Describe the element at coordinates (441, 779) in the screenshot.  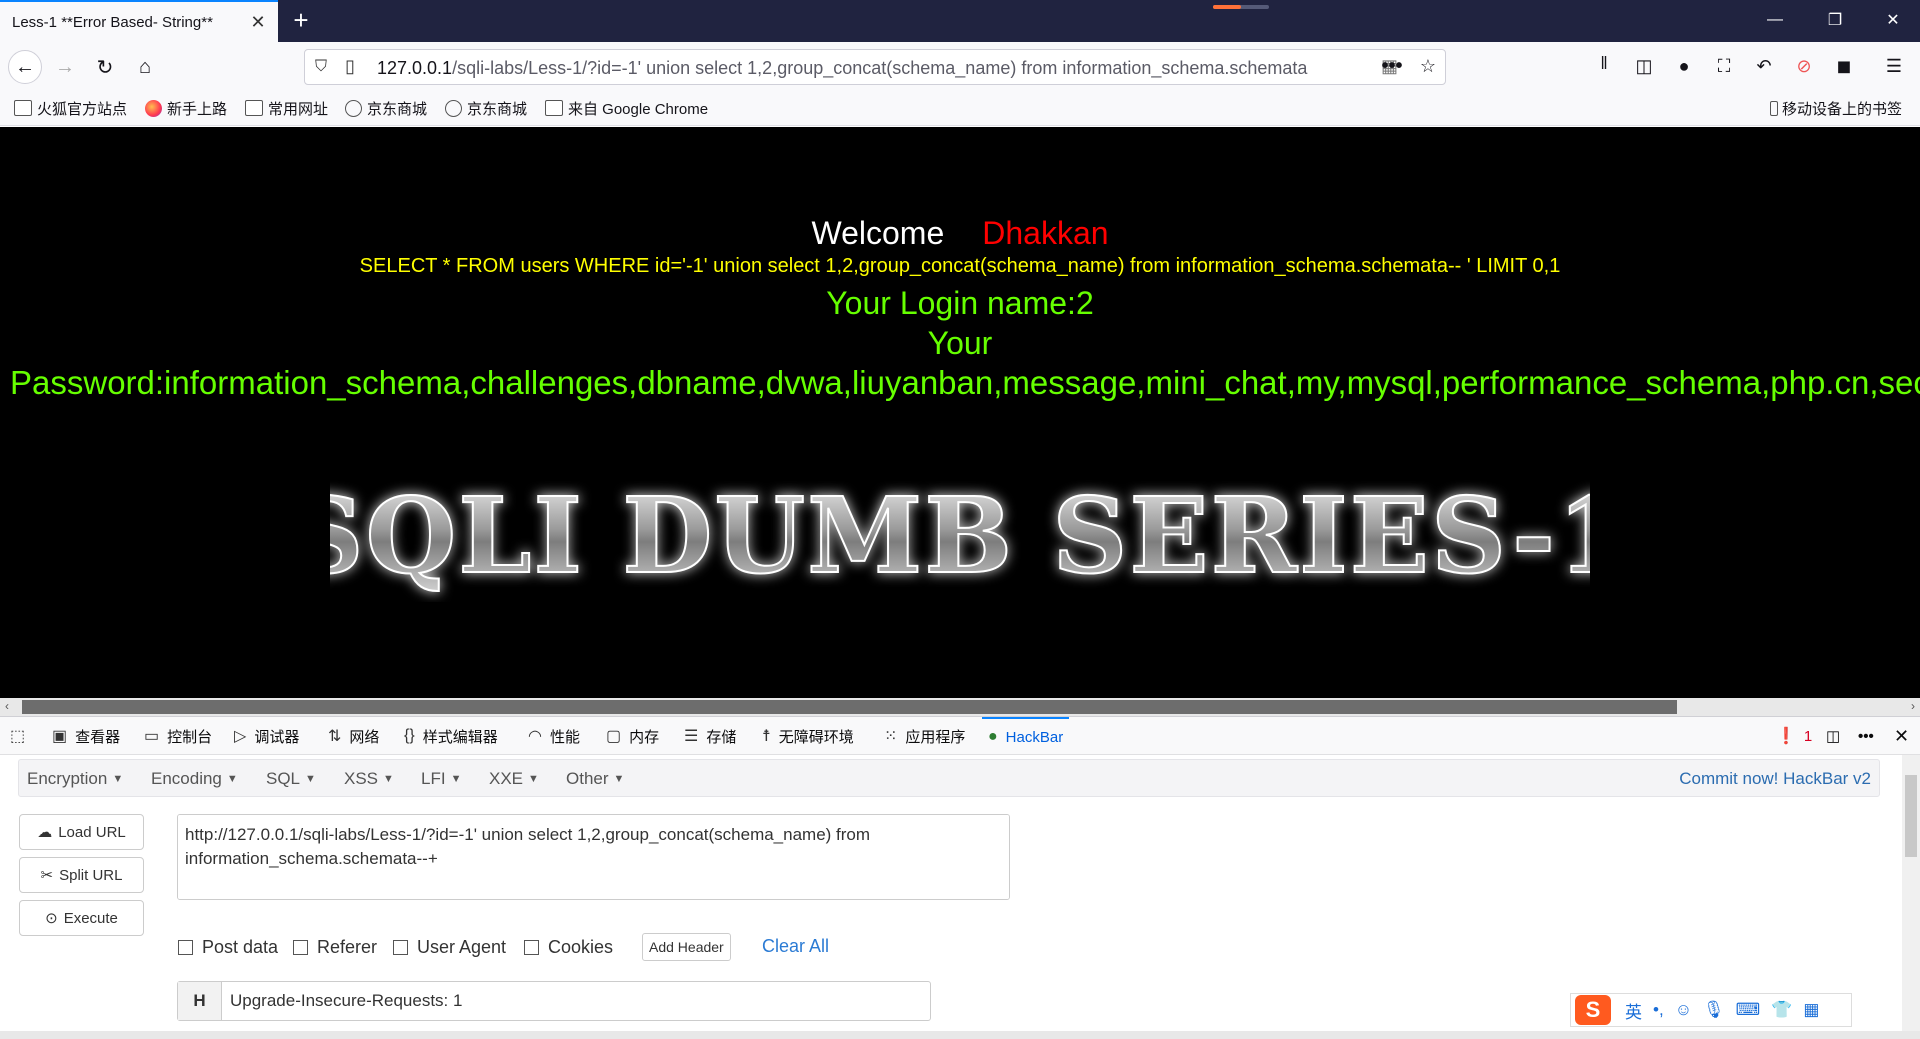
I see `menu-lfi: LFI ▼` at that location.